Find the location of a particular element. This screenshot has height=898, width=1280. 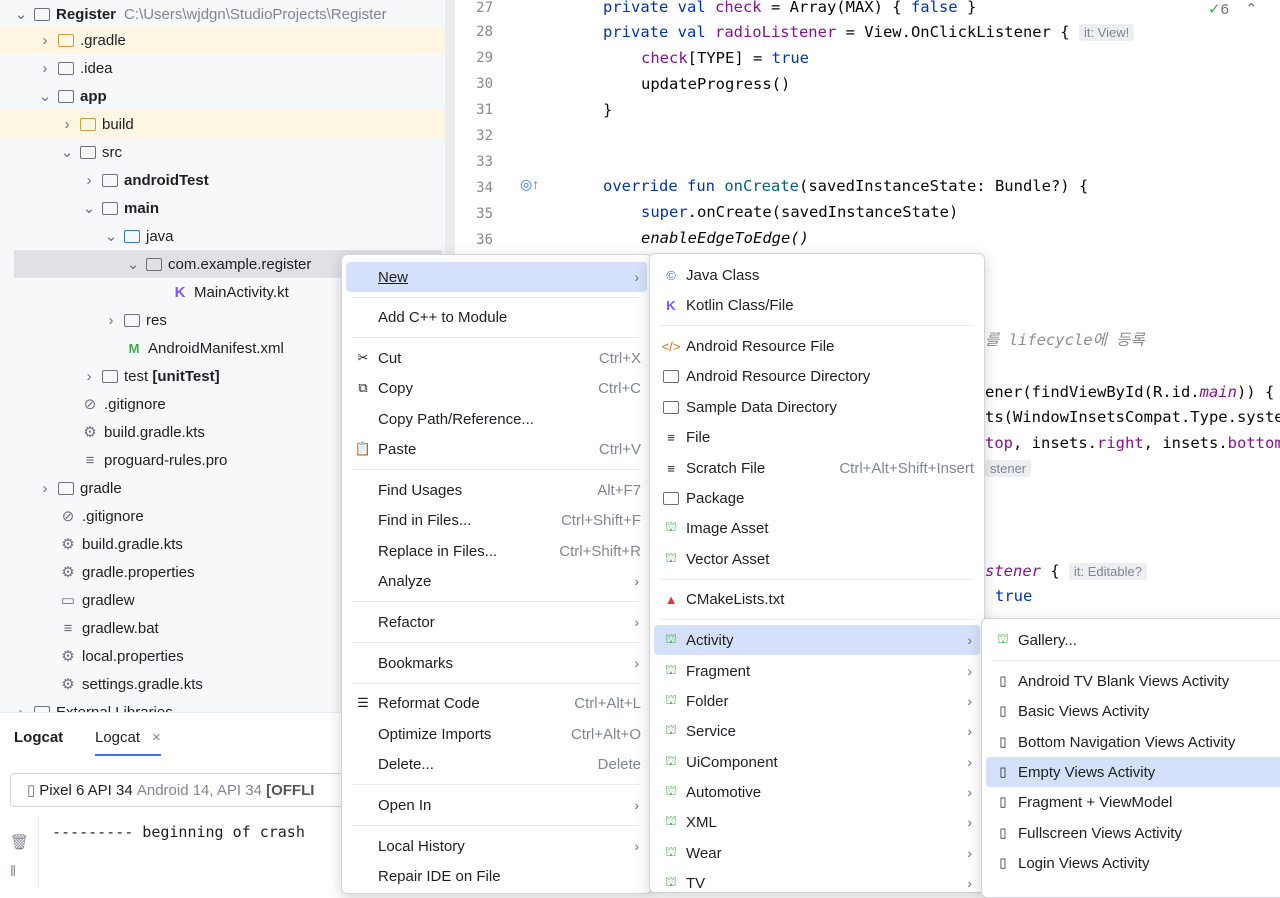

menu-item-wear: ⛫ Wear › is located at coordinates (817, 853).